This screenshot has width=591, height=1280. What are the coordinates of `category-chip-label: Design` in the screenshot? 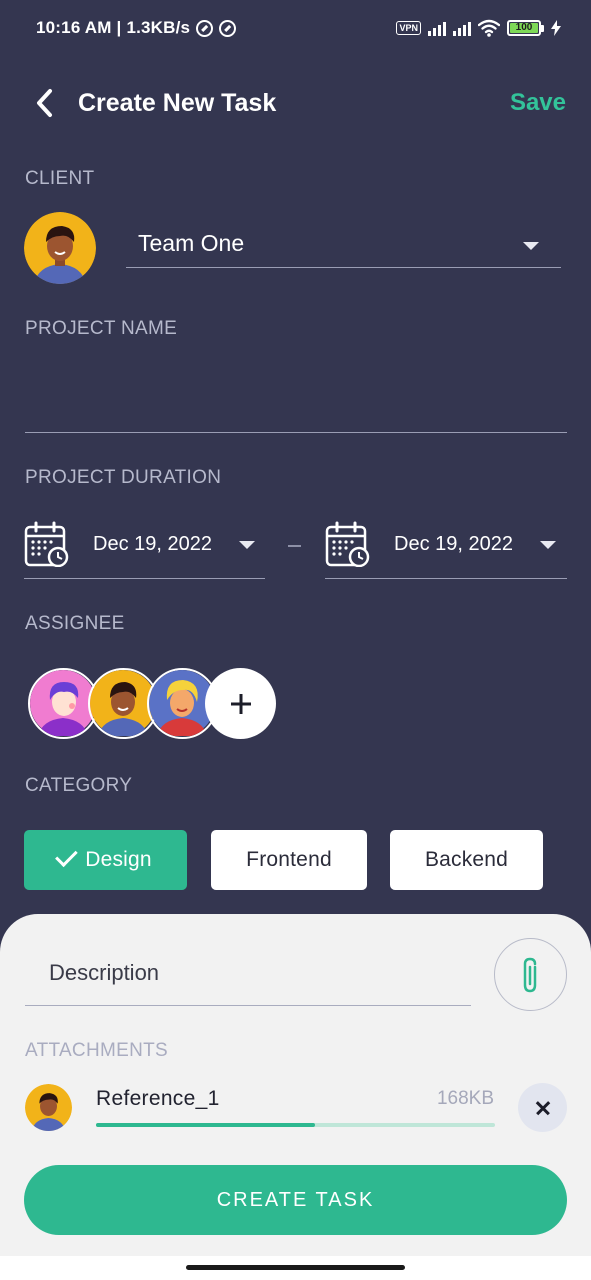 It's located at (118, 859).